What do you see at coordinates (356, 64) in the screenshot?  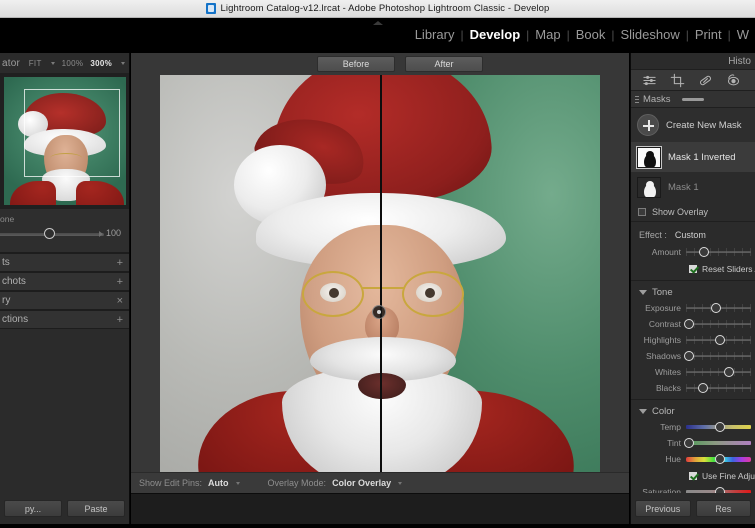 I see `before-label: Before` at bounding box center [356, 64].